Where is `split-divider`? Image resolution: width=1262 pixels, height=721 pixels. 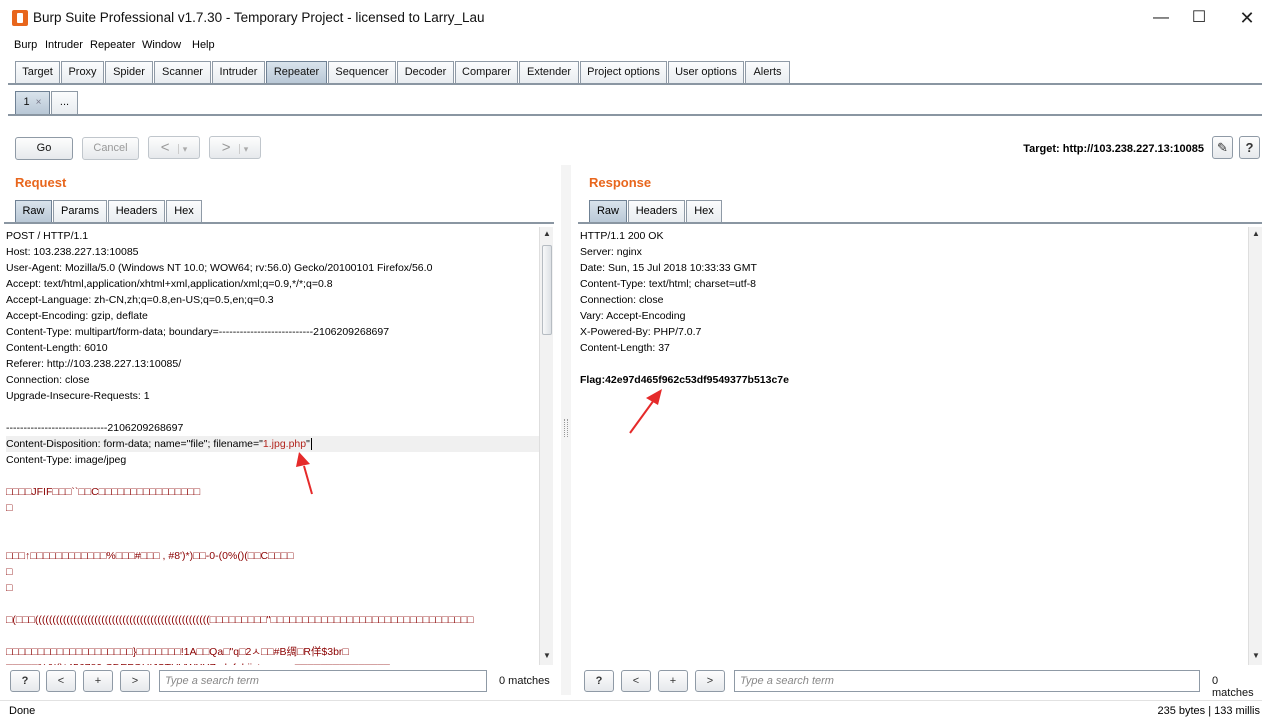 split-divider is located at coordinates (566, 430).